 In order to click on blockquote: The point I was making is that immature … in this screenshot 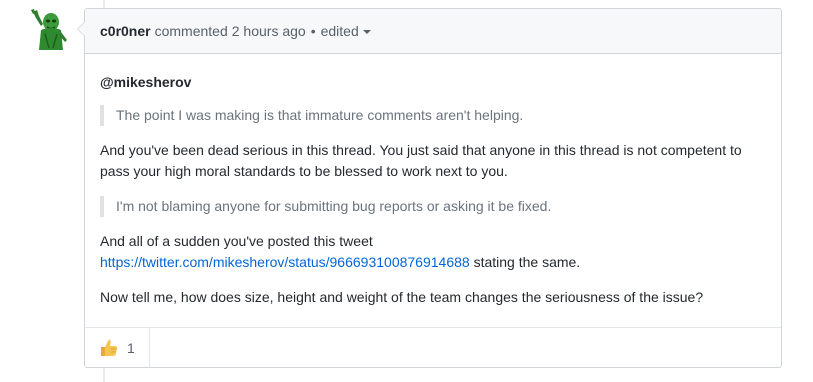, I will do `click(433, 115)`.